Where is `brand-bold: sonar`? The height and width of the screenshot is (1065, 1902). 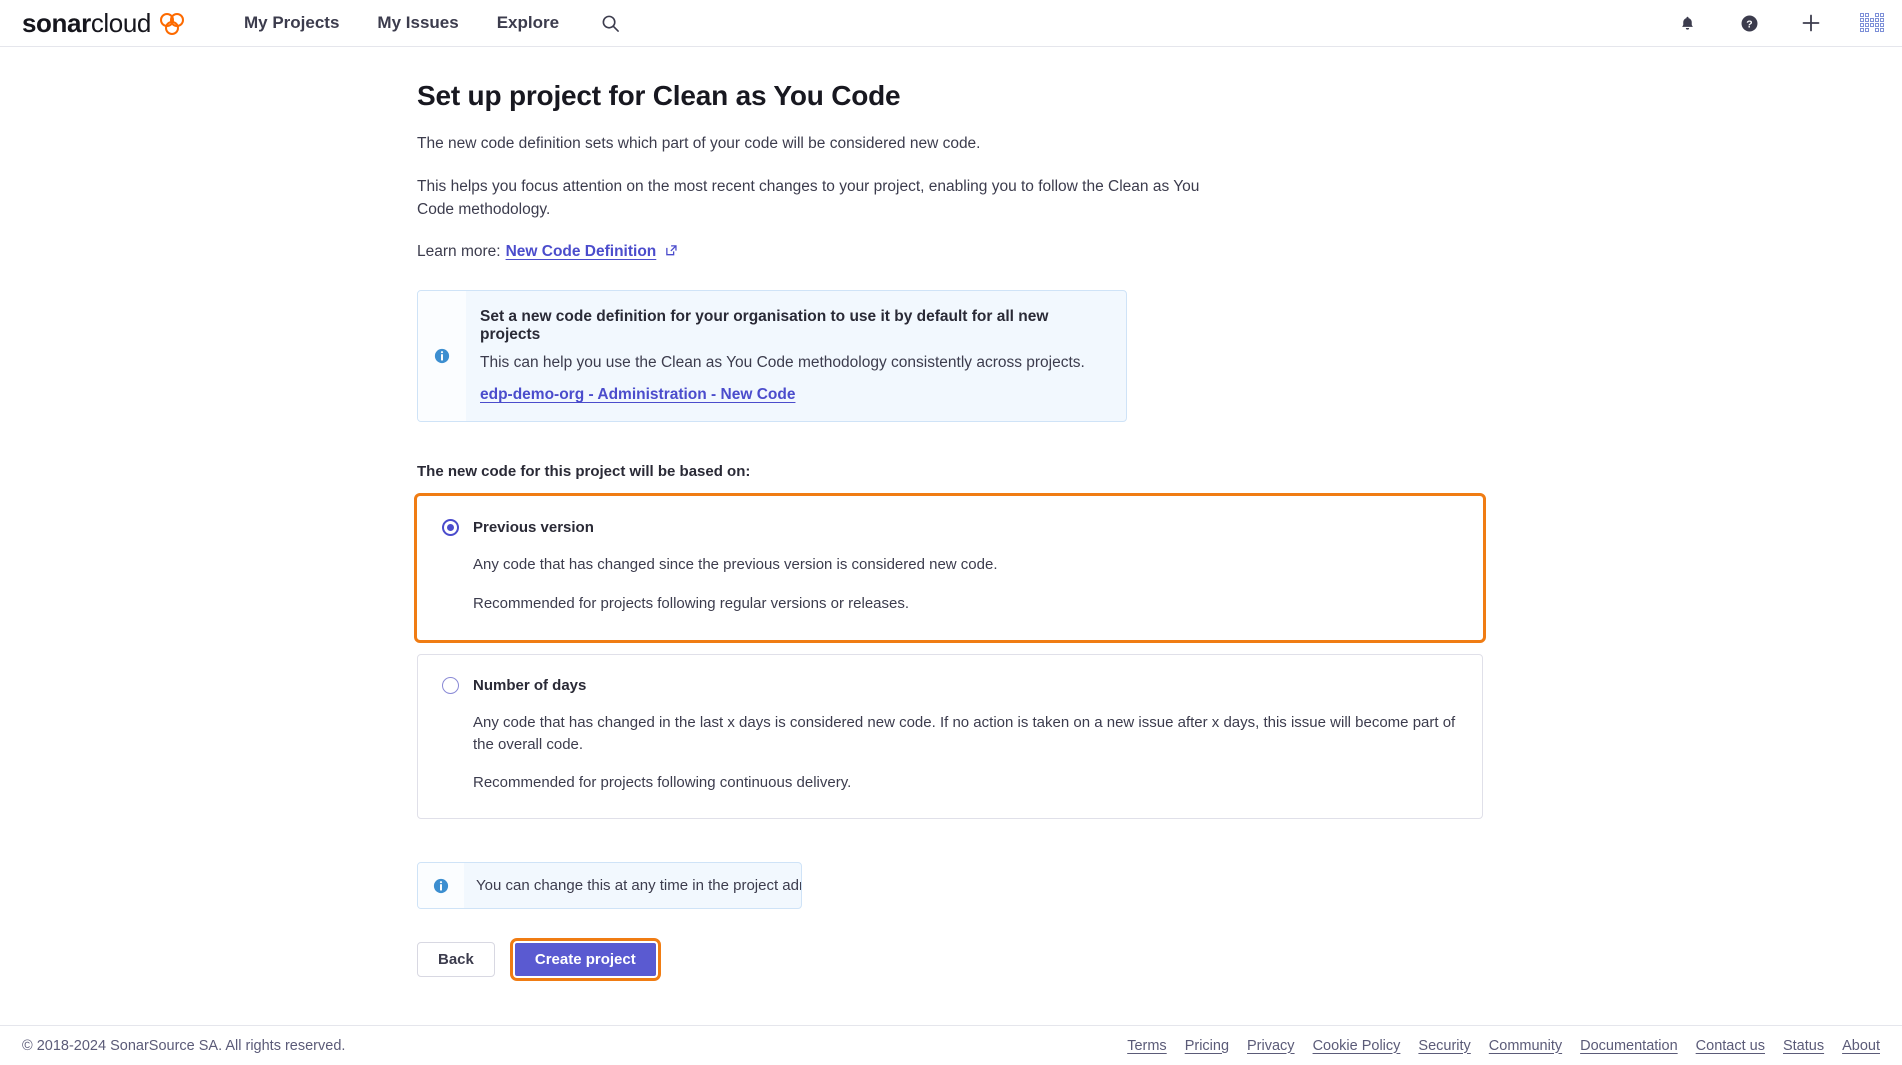
brand-bold: sonar is located at coordinates (56, 22).